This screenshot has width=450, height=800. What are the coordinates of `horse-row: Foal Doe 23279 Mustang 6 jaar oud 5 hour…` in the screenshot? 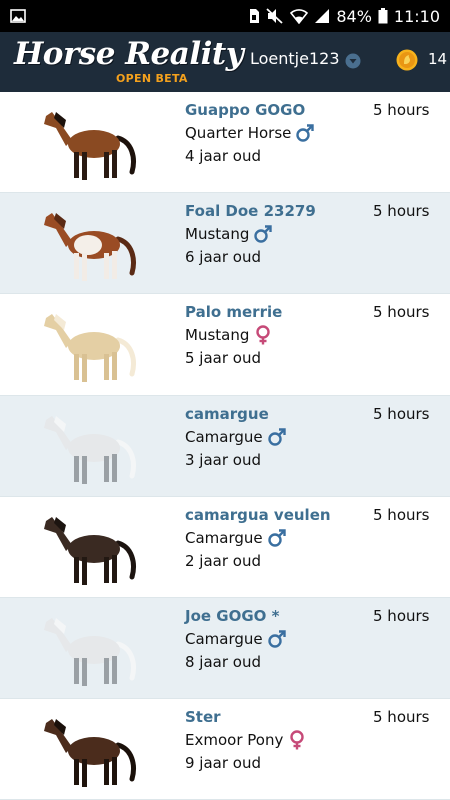 It's located at (225, 244).